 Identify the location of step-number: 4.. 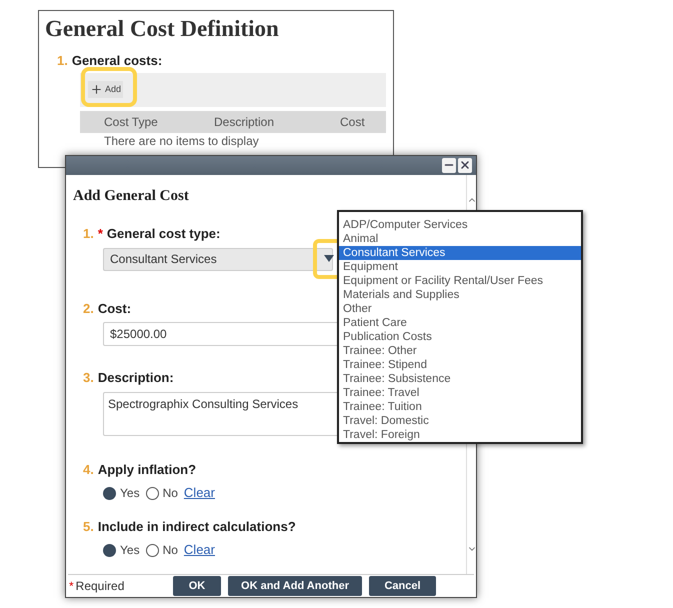
(88, 469).